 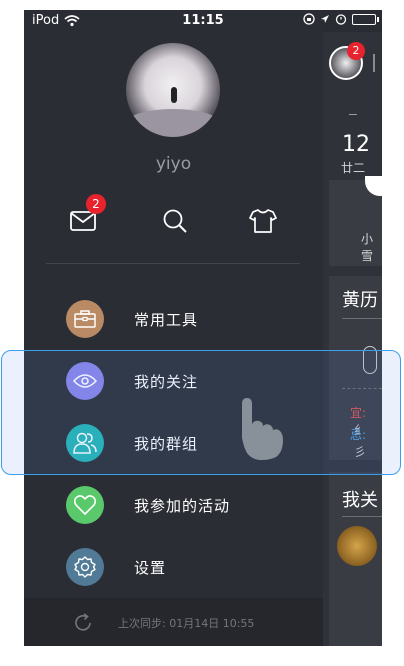 I want to click on panel-dash, so click(x=353, y=114).